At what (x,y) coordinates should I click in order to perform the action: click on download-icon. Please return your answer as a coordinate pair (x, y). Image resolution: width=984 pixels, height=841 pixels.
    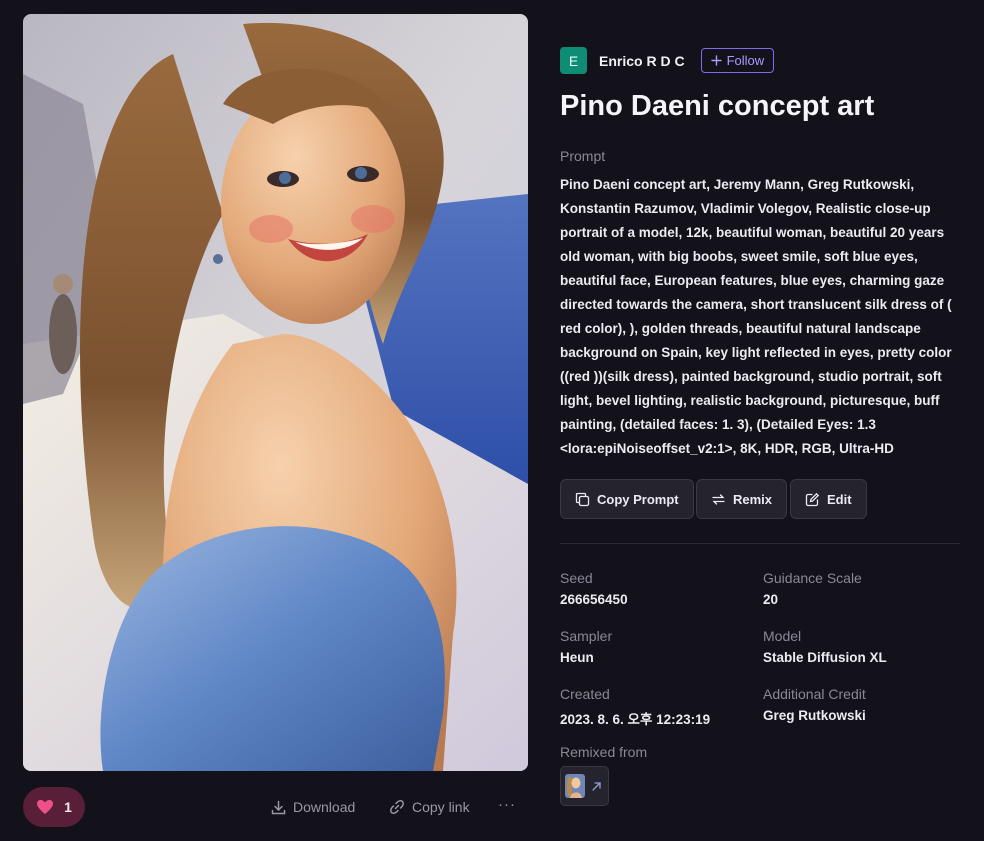
    Looking at the image, I should click on (278, 807).